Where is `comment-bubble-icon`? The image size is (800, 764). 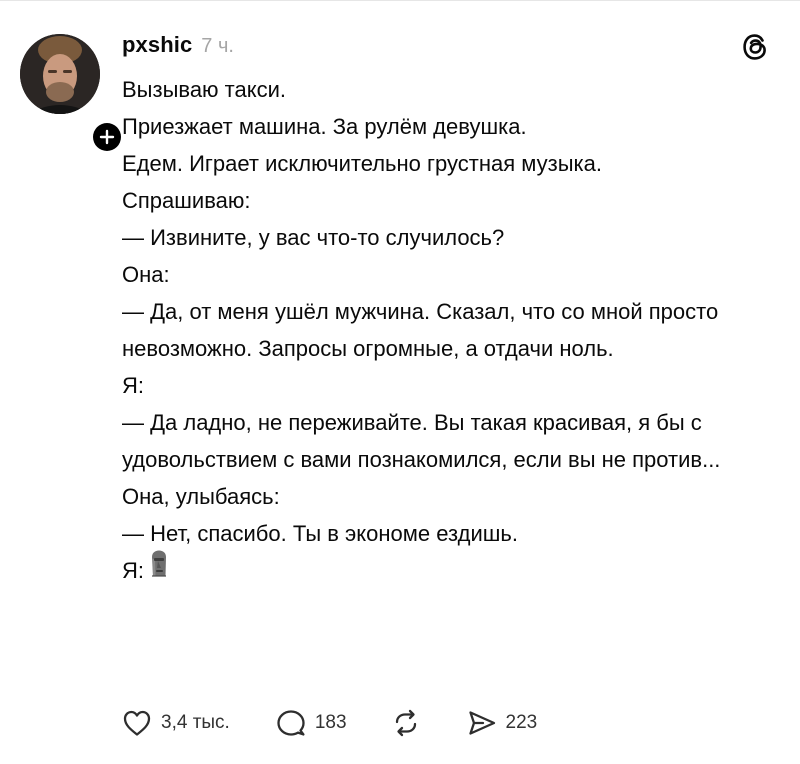 comment-bubble-icon is located at coordinates (291, 723).